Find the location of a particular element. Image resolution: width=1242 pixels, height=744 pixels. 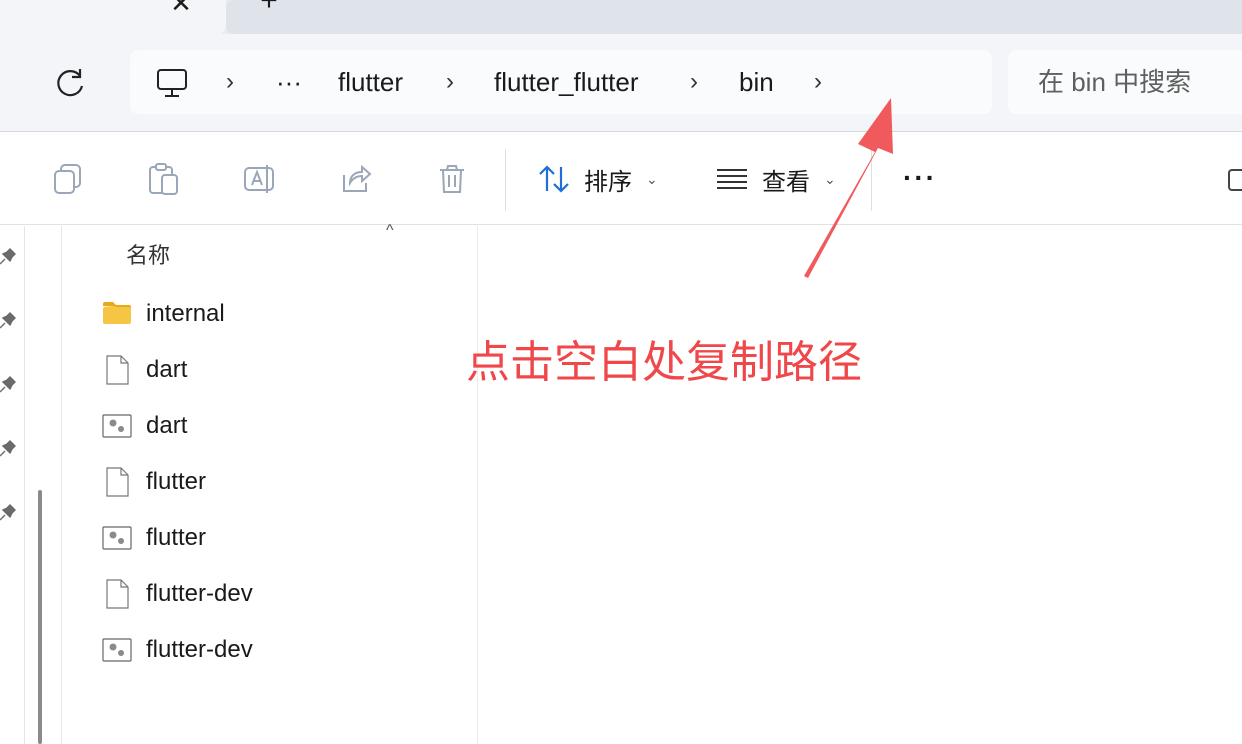

tab-strip: ✕ + is located at coordinates (621, 17).